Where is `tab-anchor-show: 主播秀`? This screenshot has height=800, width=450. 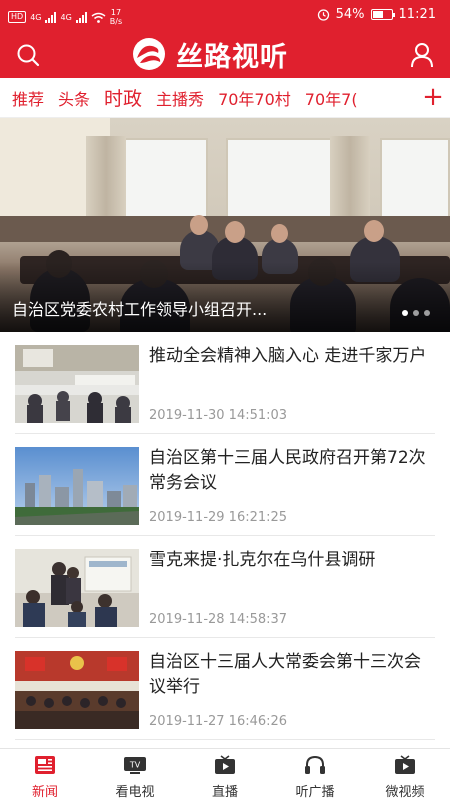 tab-anchor-show: 主播秀 is located at coordinates (180, 98).